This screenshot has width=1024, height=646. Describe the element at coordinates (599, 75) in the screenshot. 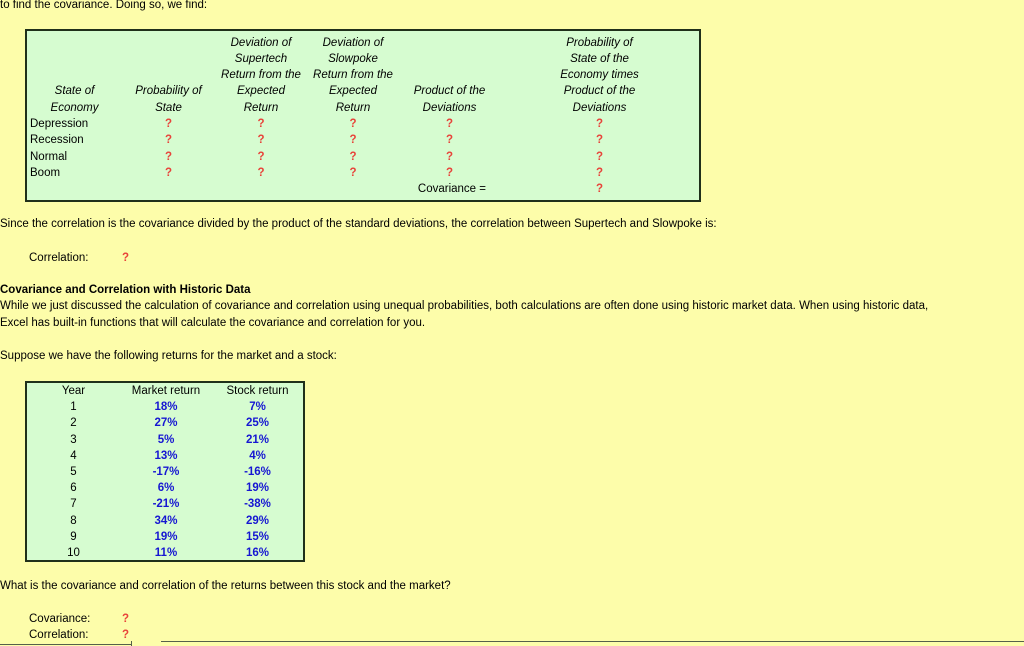

I see `header-line: Economy times` at that location.